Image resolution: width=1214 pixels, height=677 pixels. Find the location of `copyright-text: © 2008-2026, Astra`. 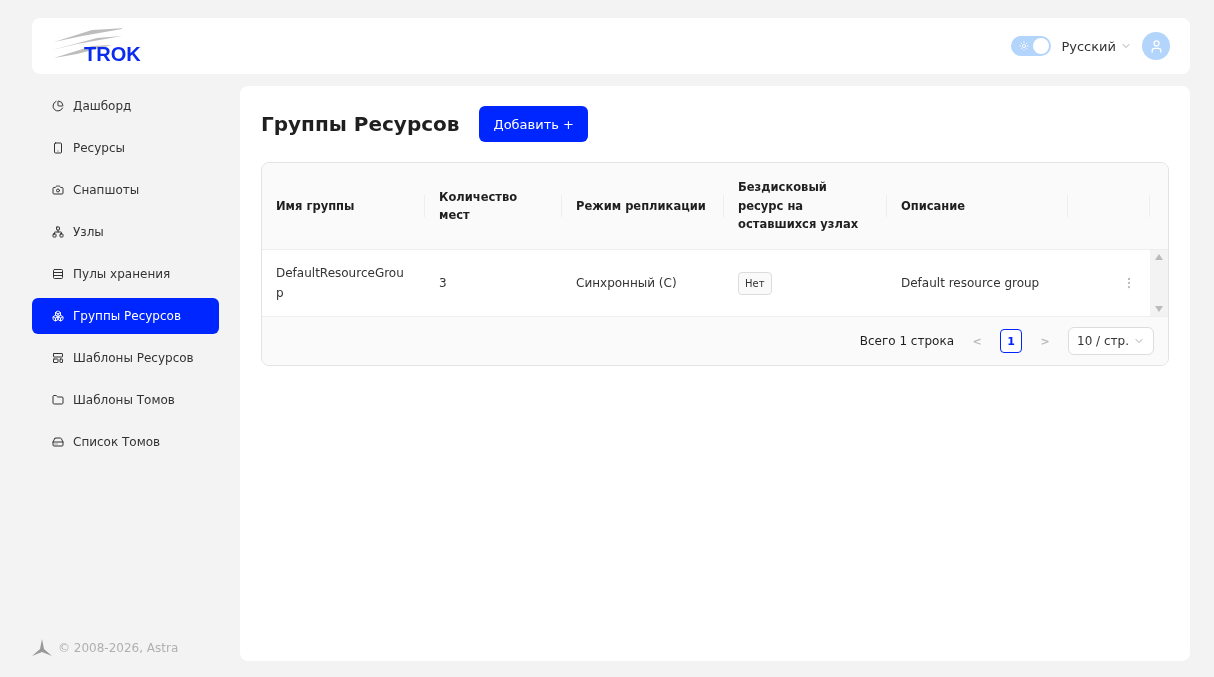

copyright-text: © 2008-2026, Astra is located at coordinates (118, 648).